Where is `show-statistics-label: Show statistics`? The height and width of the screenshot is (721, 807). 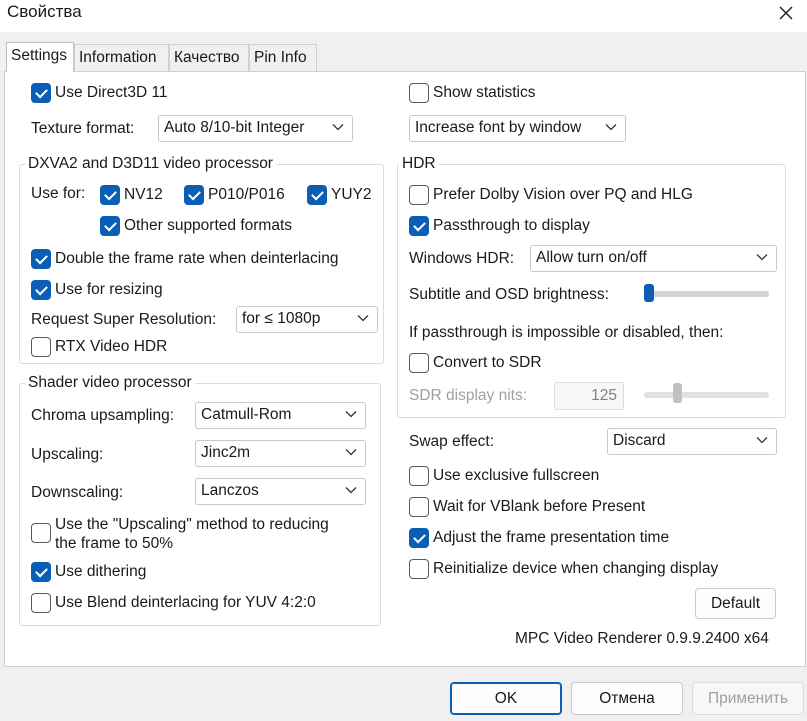
show-statistics-label: Show statistics is located at coordinates (484, 92).